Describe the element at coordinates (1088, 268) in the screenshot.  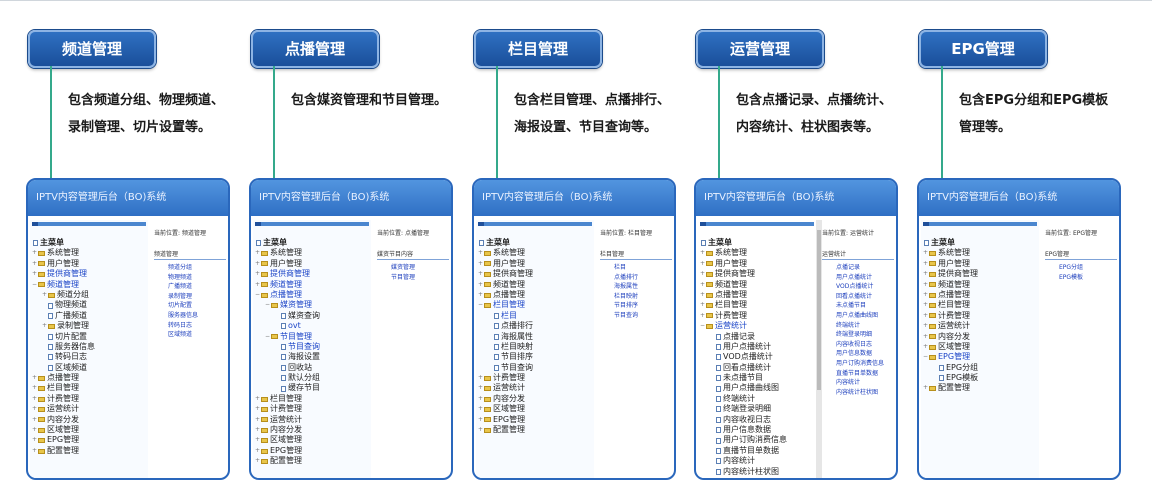
I see `content-link: EPG分组` at that location.